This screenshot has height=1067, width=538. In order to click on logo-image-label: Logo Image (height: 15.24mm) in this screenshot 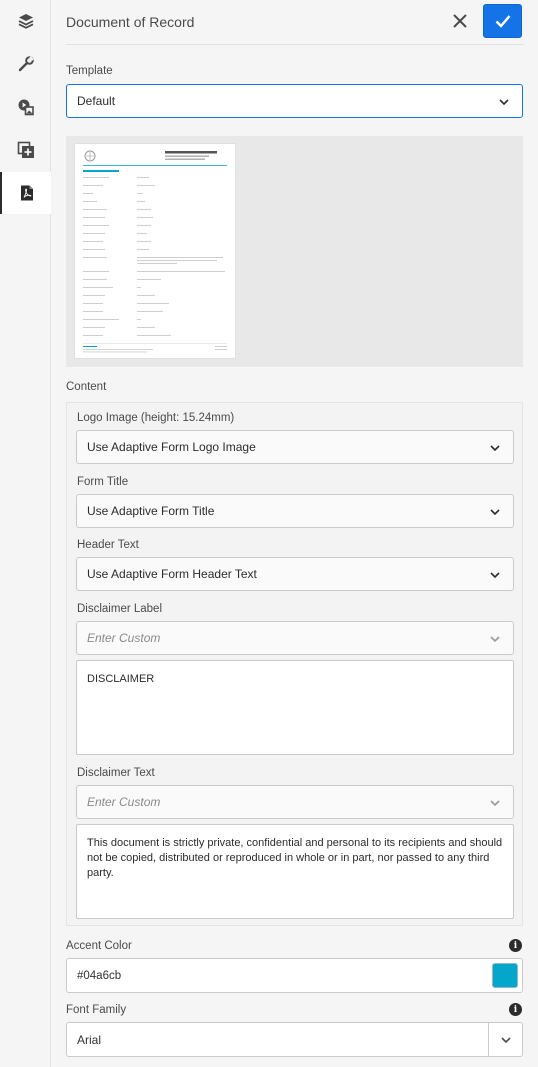, I will do `click(156, 418)`.